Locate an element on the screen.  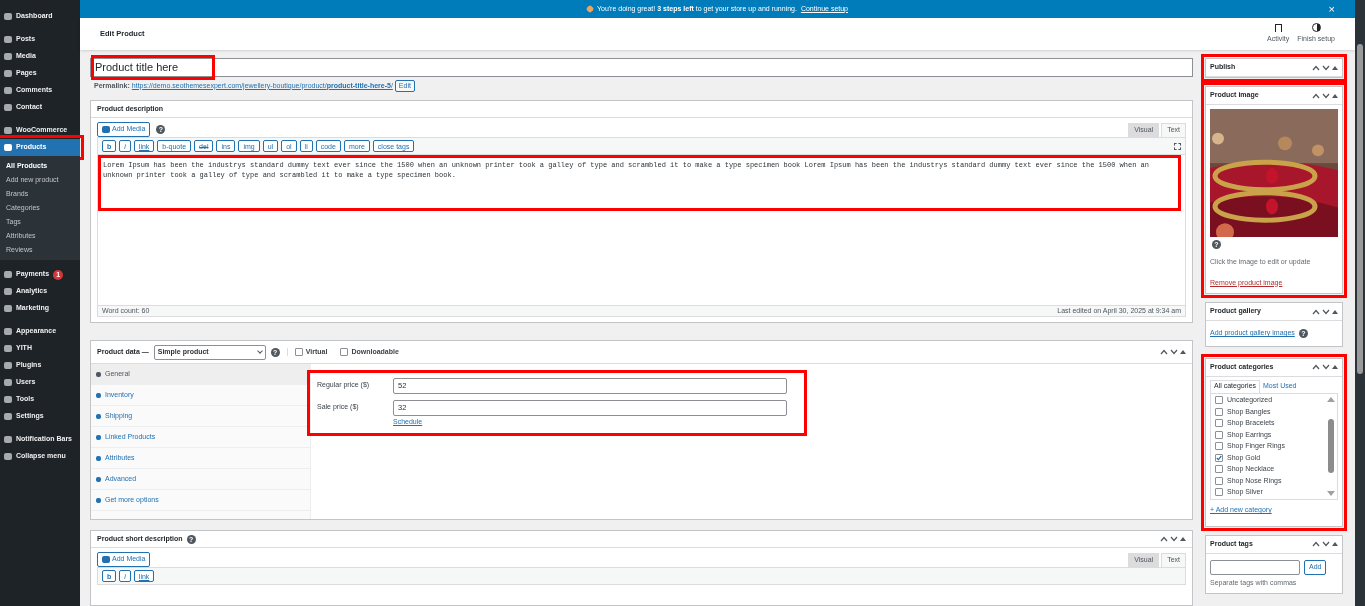
tag-input-field is located at coordinates (1255, 567).